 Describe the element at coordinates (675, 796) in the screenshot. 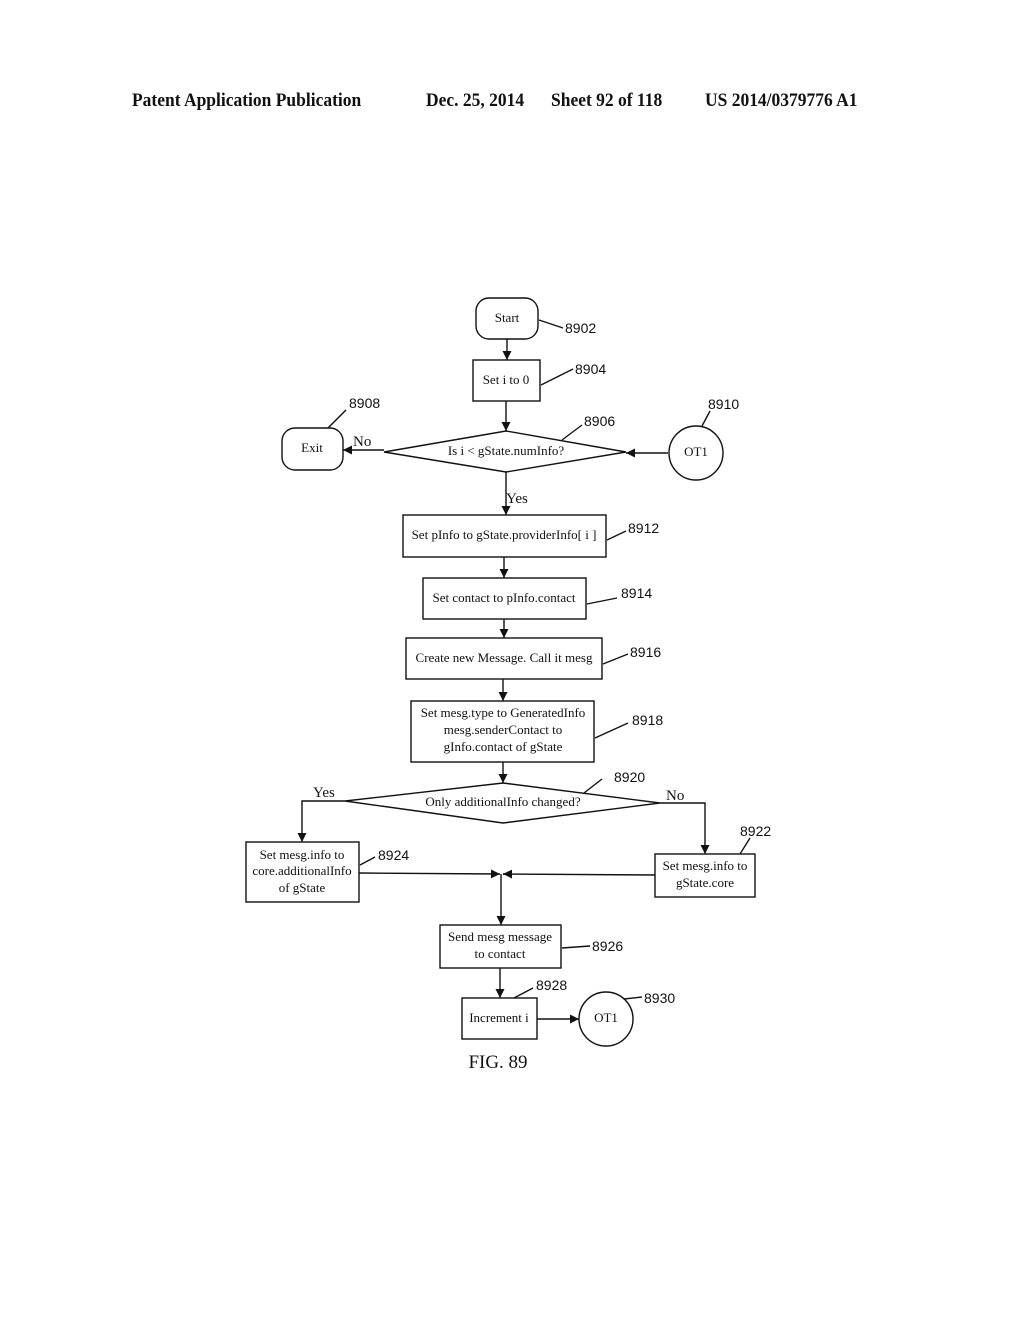

I see `label-no-additional: No` at that location.